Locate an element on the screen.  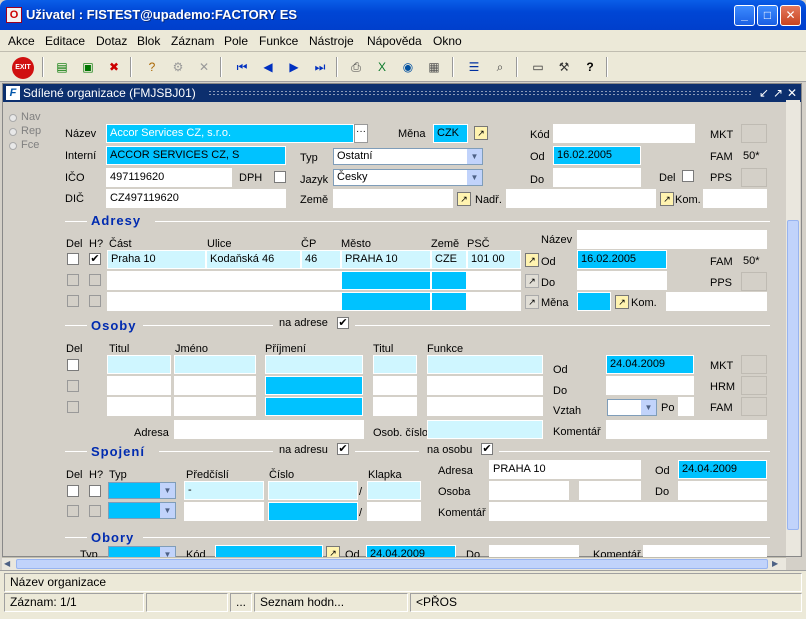
adresa-row1-cp: 46 is located at coordinates (321, 259).